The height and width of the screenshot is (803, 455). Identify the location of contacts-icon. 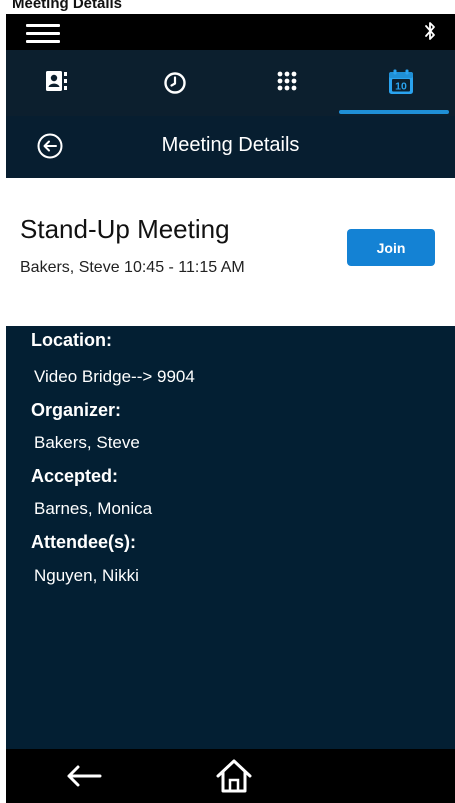
(56, 81).